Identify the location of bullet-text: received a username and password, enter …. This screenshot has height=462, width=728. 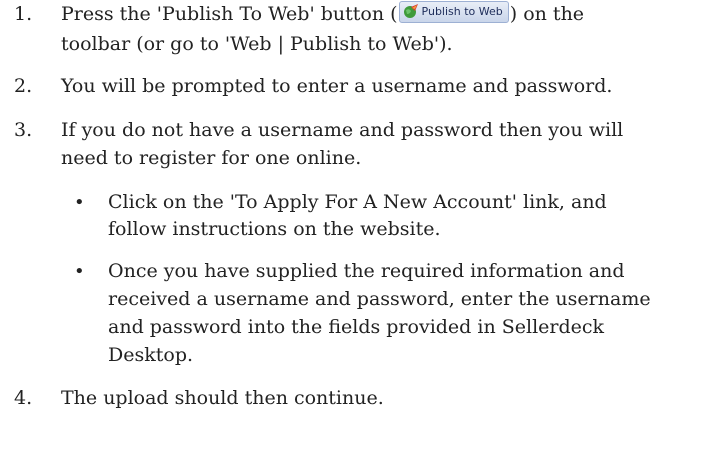
(379, 299).